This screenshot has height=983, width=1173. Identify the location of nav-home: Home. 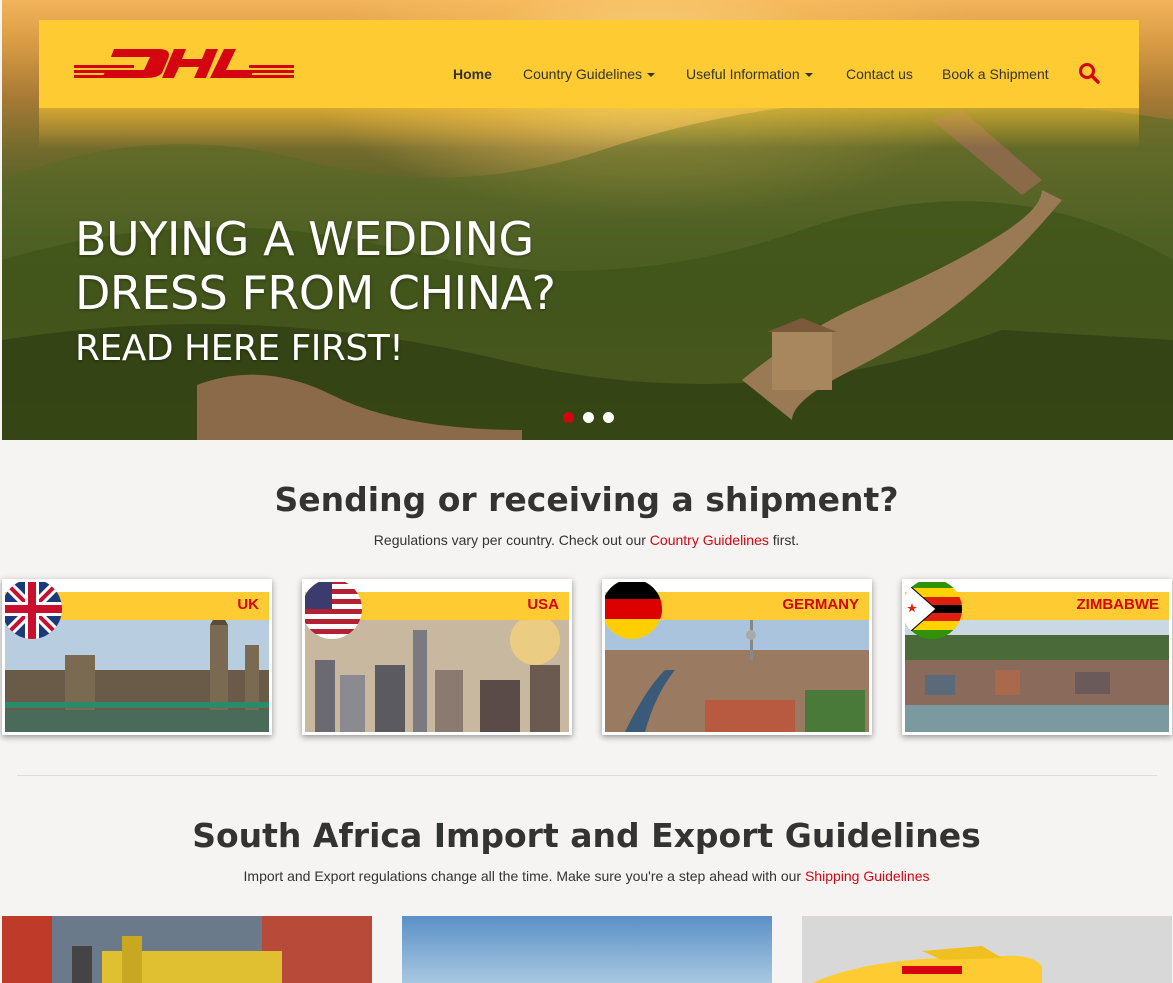
(472, 74).